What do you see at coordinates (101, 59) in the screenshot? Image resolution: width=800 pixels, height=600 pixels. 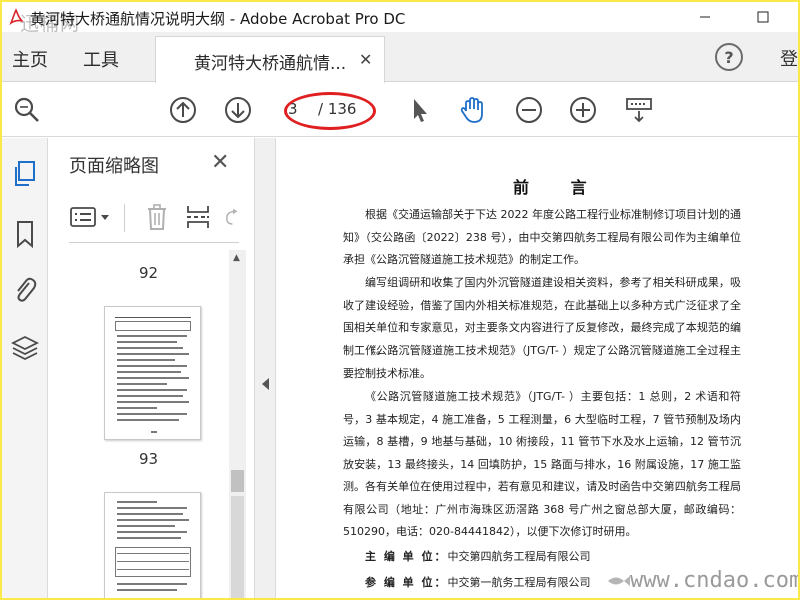 I see `tab-tools: 工具` at bounding box center [101, 59].